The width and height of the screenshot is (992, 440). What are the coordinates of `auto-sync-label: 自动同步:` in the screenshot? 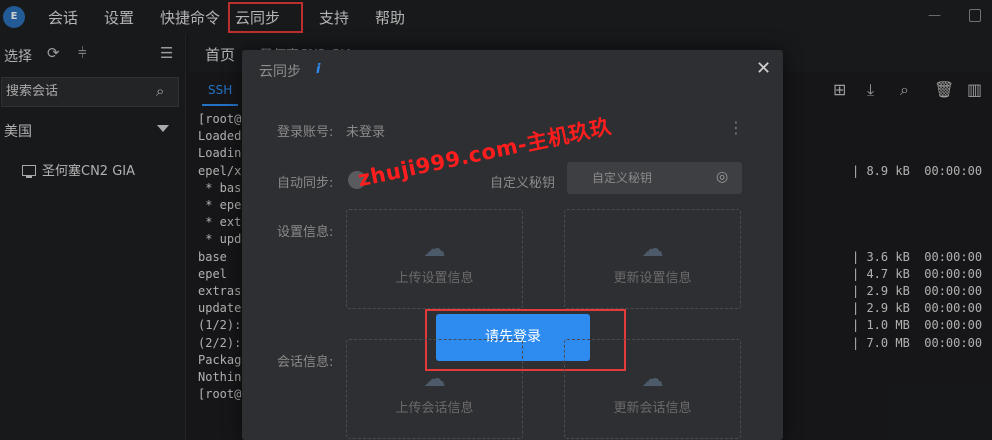 It's located at (305, 183).